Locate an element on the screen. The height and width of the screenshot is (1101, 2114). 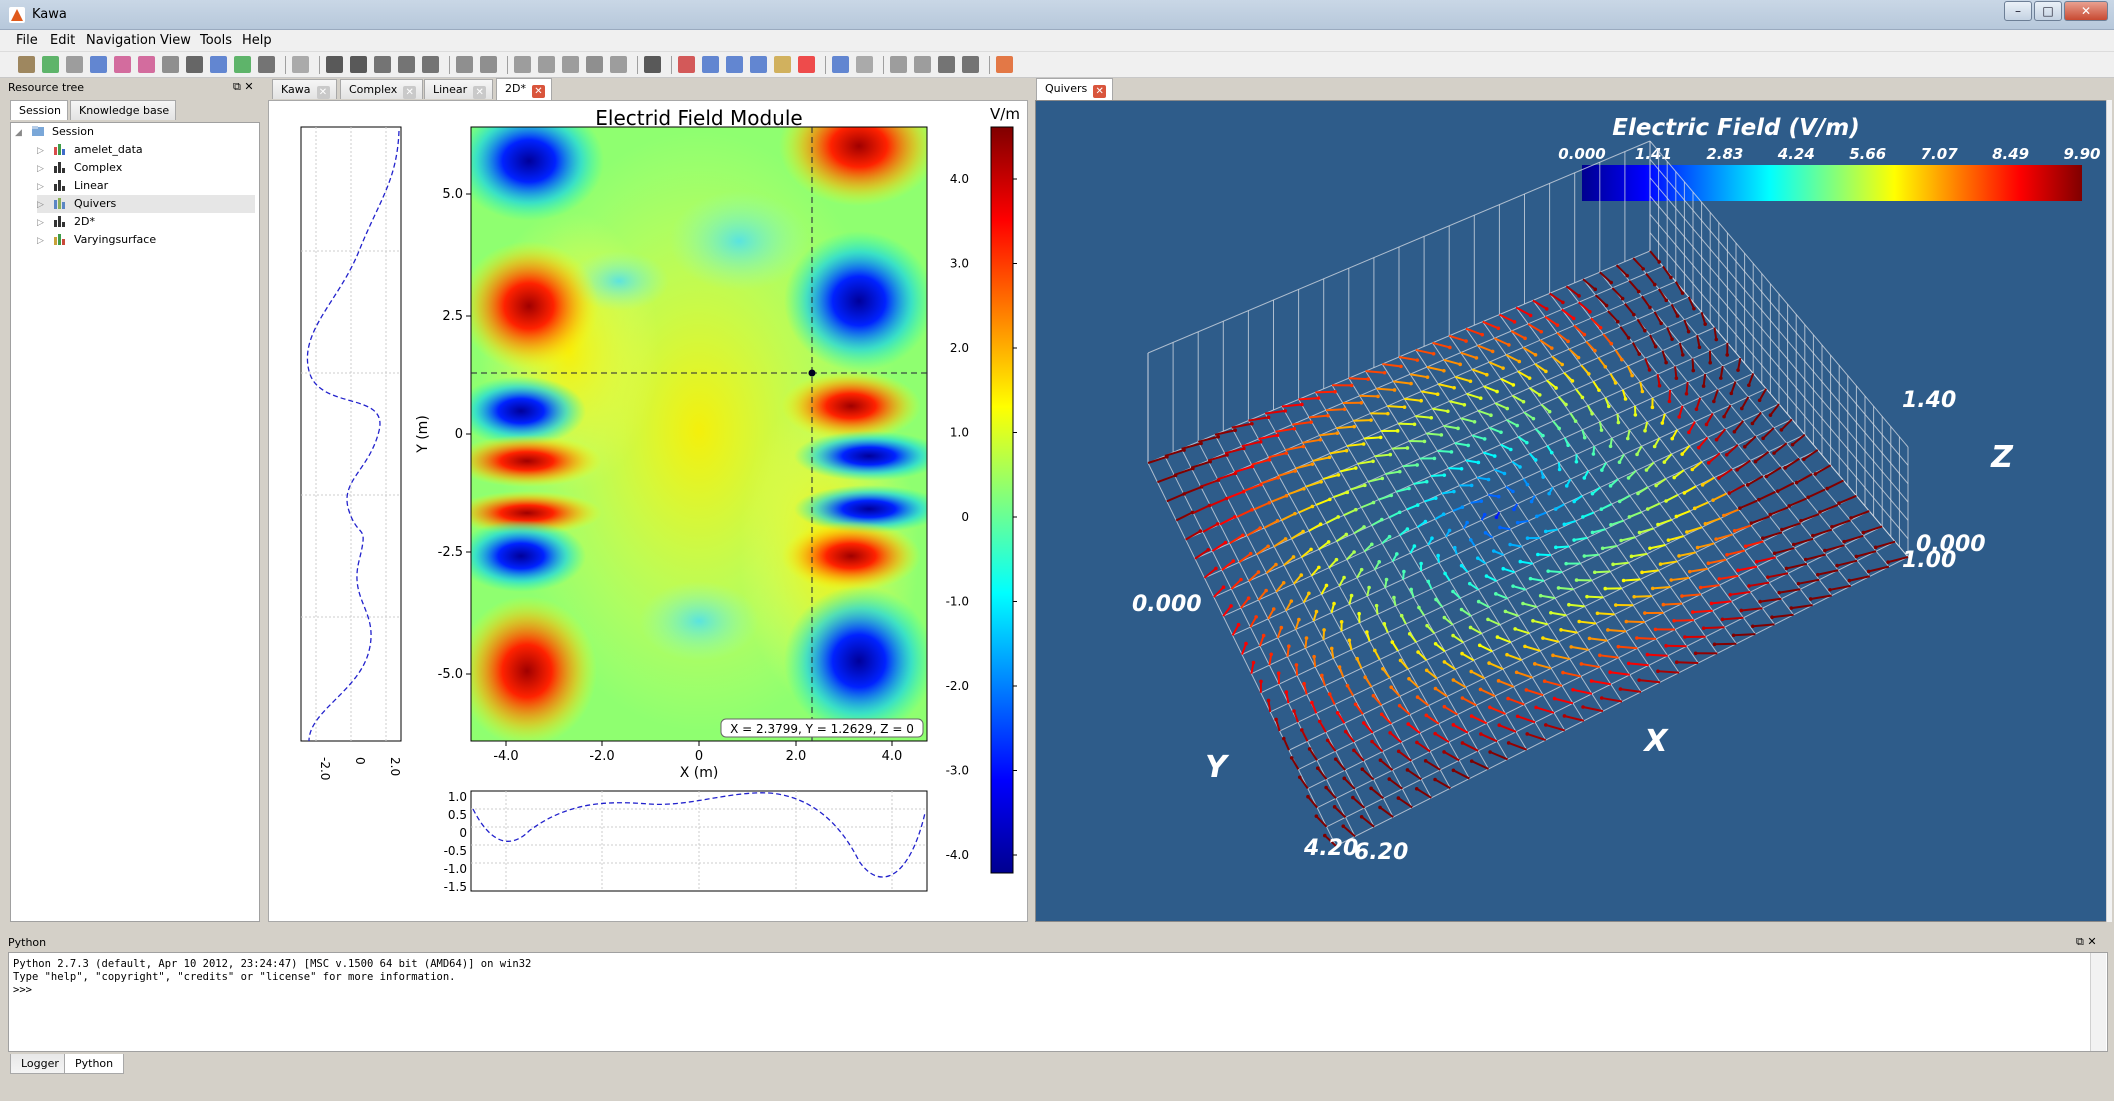
save-layout-icon is located at coordinates (430, 64).